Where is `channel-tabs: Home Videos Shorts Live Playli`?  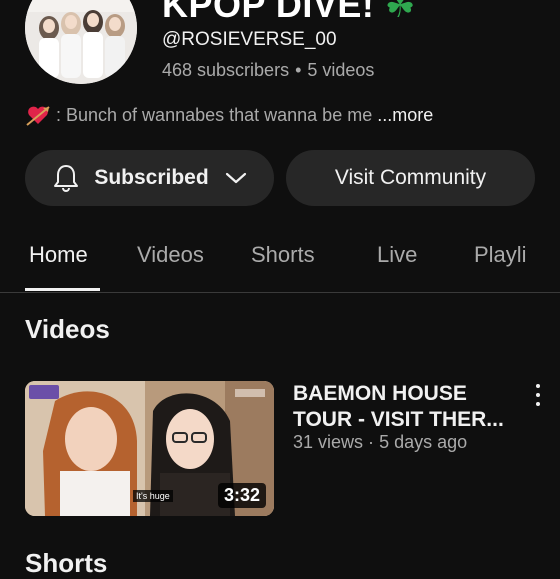
channel-tabs: Home Videos Shorts Live Playli is located at coordinates (280, 264).